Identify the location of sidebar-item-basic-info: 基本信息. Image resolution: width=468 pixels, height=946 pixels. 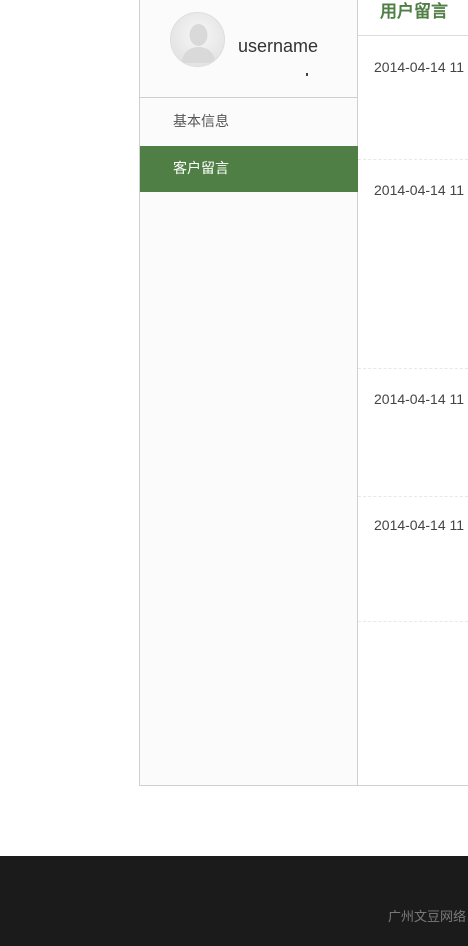
(249, 122).